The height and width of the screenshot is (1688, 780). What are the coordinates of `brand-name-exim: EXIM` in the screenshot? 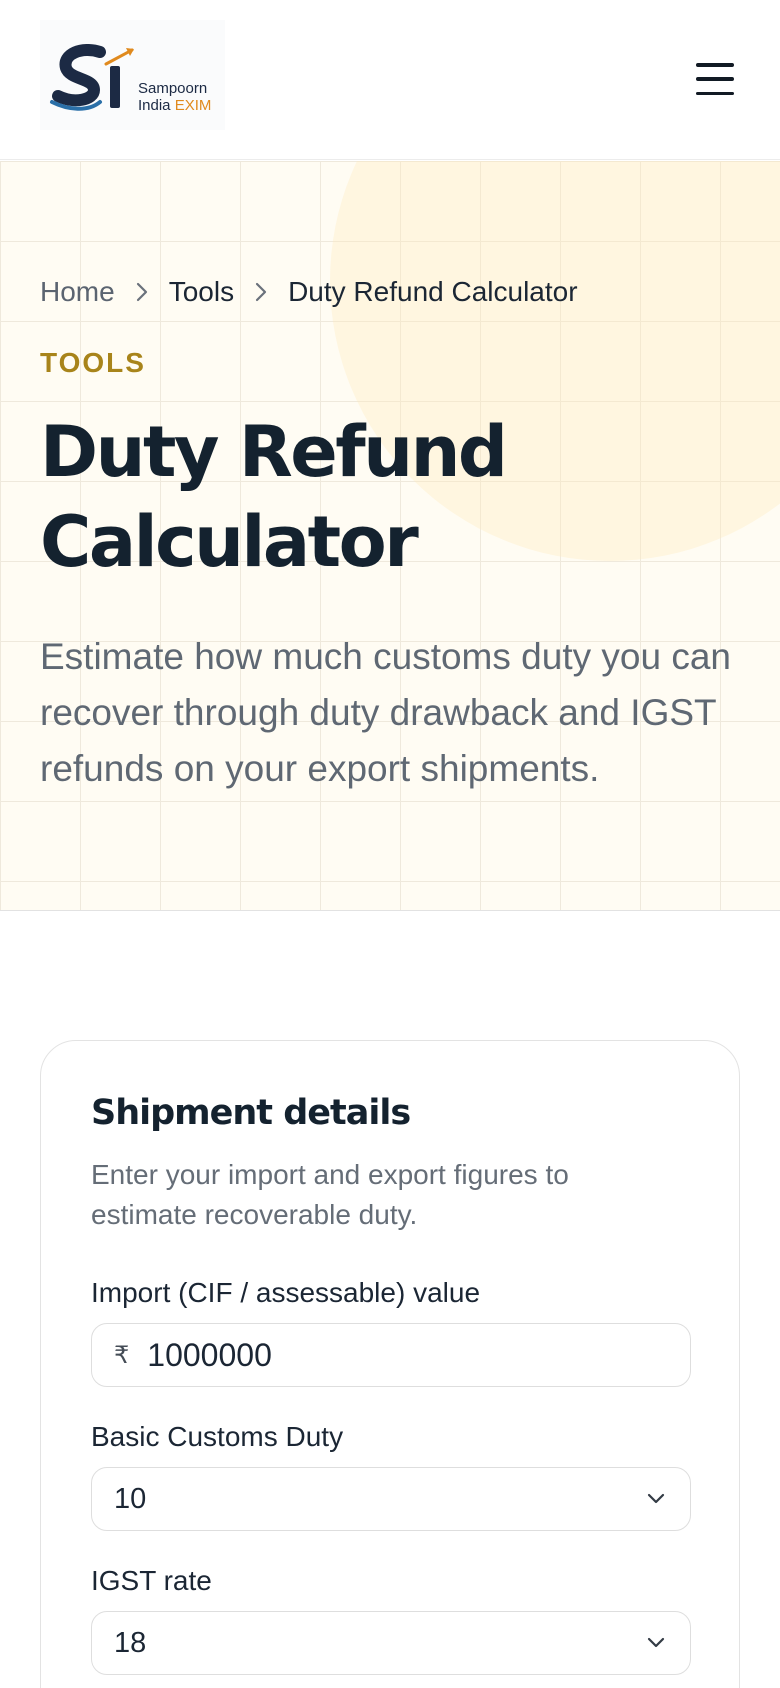 It's located at (193, 105).